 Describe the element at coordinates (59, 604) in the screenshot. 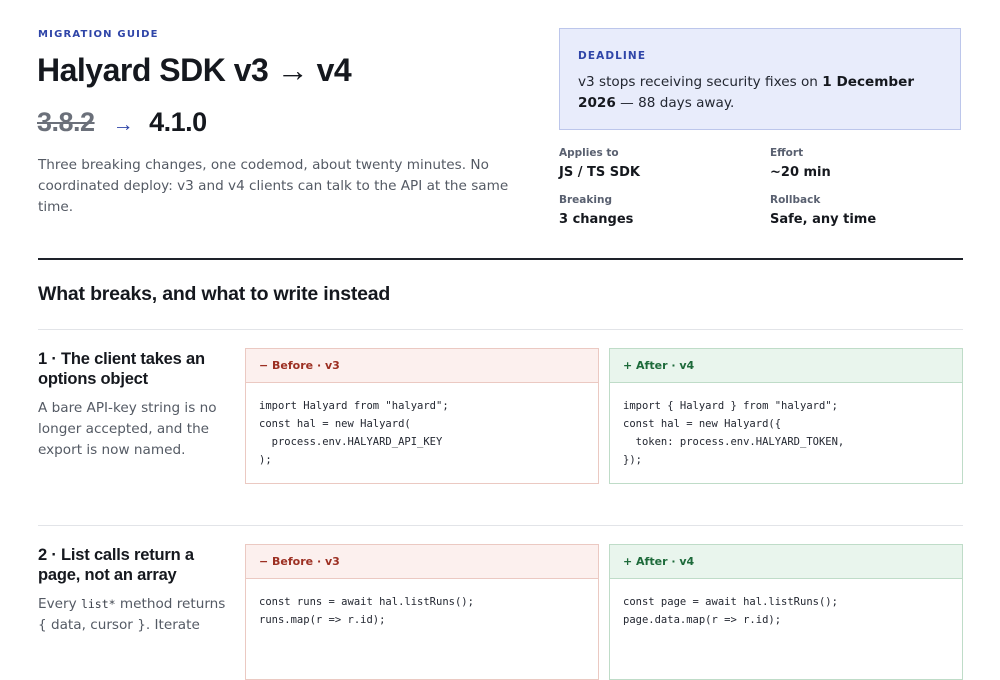

I see `change-description-text: Every` at that location.